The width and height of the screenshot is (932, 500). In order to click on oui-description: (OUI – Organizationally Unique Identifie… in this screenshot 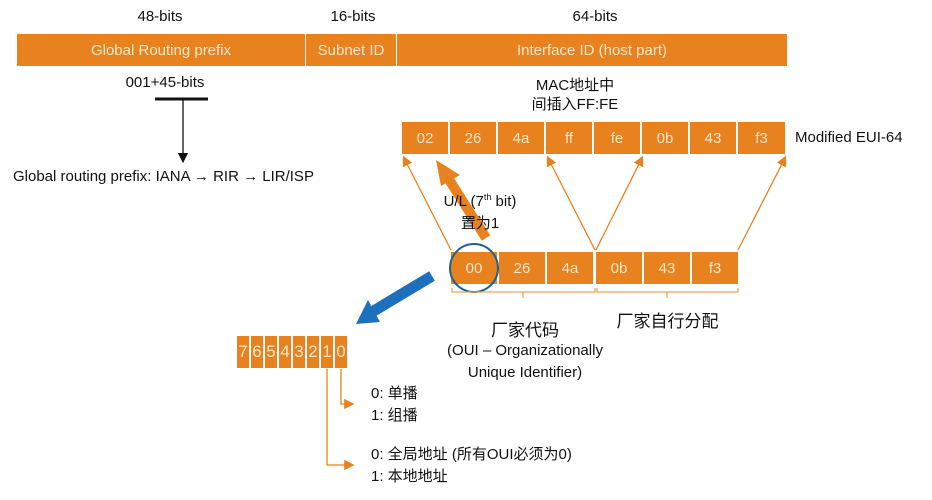, I will do `click(525, 361)`.